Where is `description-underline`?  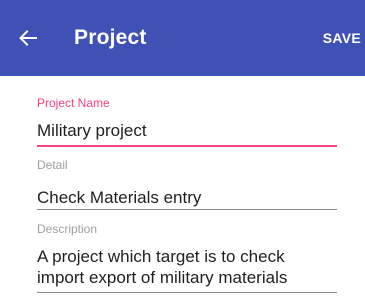 description-underline is located at coordinates (187, 292).